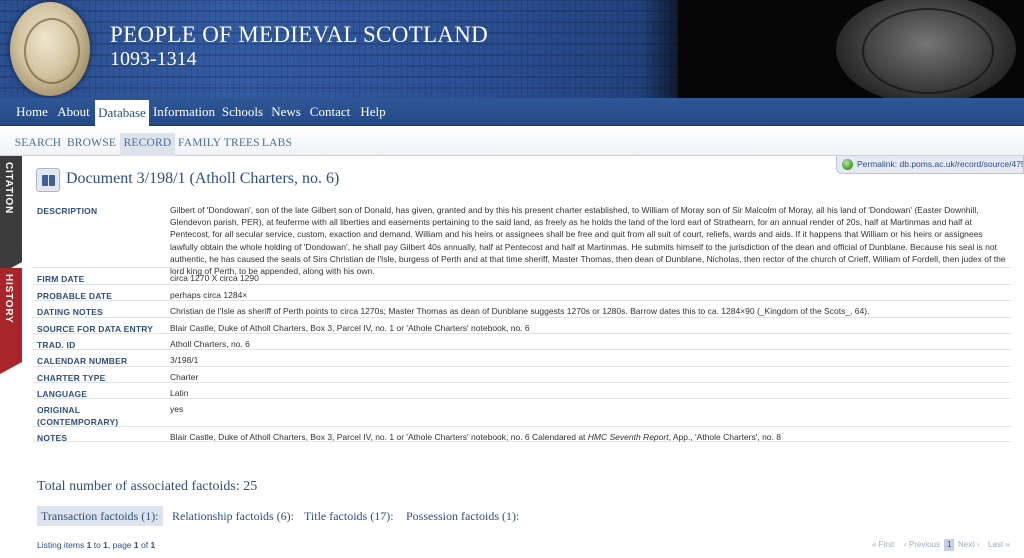 The height and width of the screenshot is (558, 1024). What do you see at coordinates (922, 544) in the screenshot?
I see `pager-previous: ‹ Previous` at bounding box center [922, 544].